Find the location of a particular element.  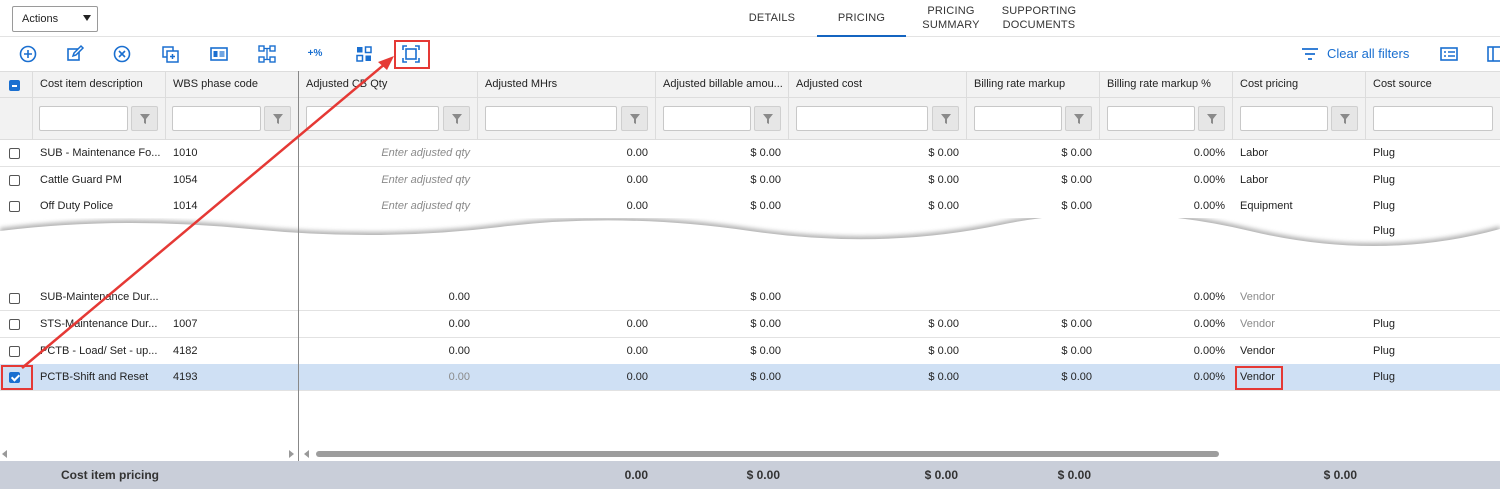

cell-pricing: Equipment is located at coordinates (1266, 206).